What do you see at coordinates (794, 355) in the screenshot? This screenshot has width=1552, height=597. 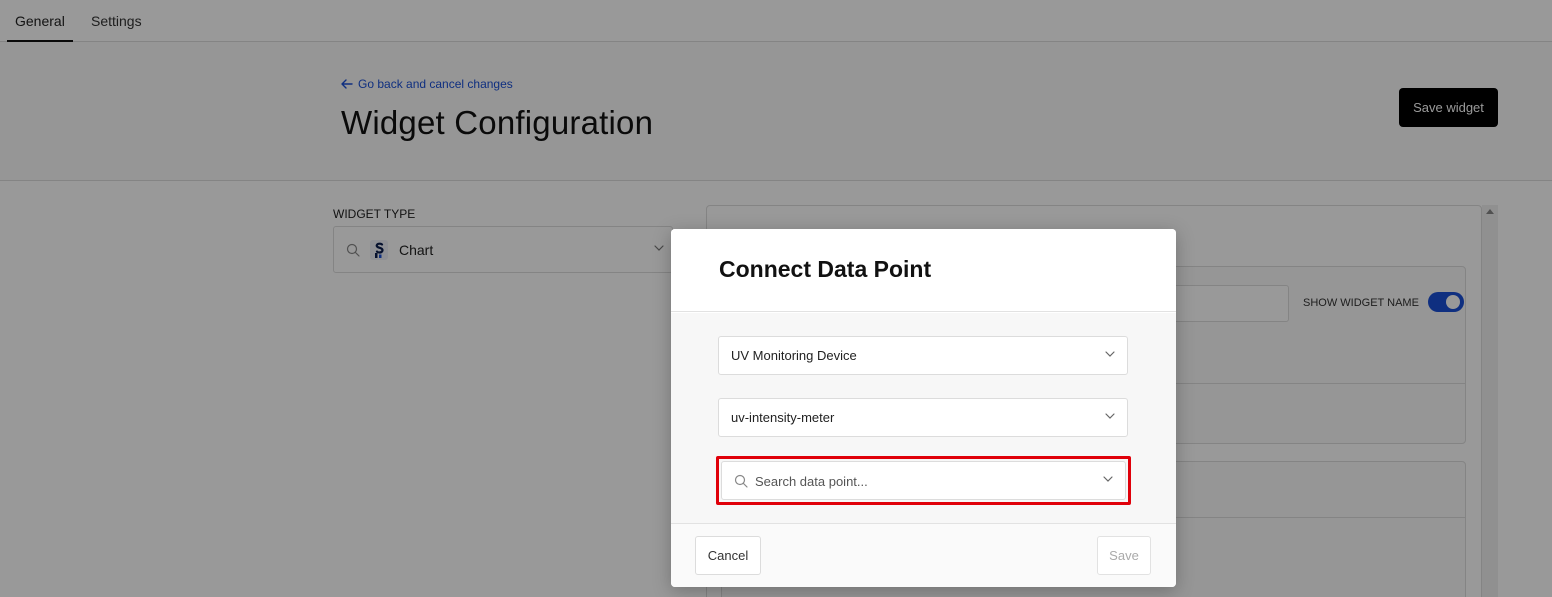 I see `device-select-value: UV Monitoring Device` at bounding box center [794, 355].